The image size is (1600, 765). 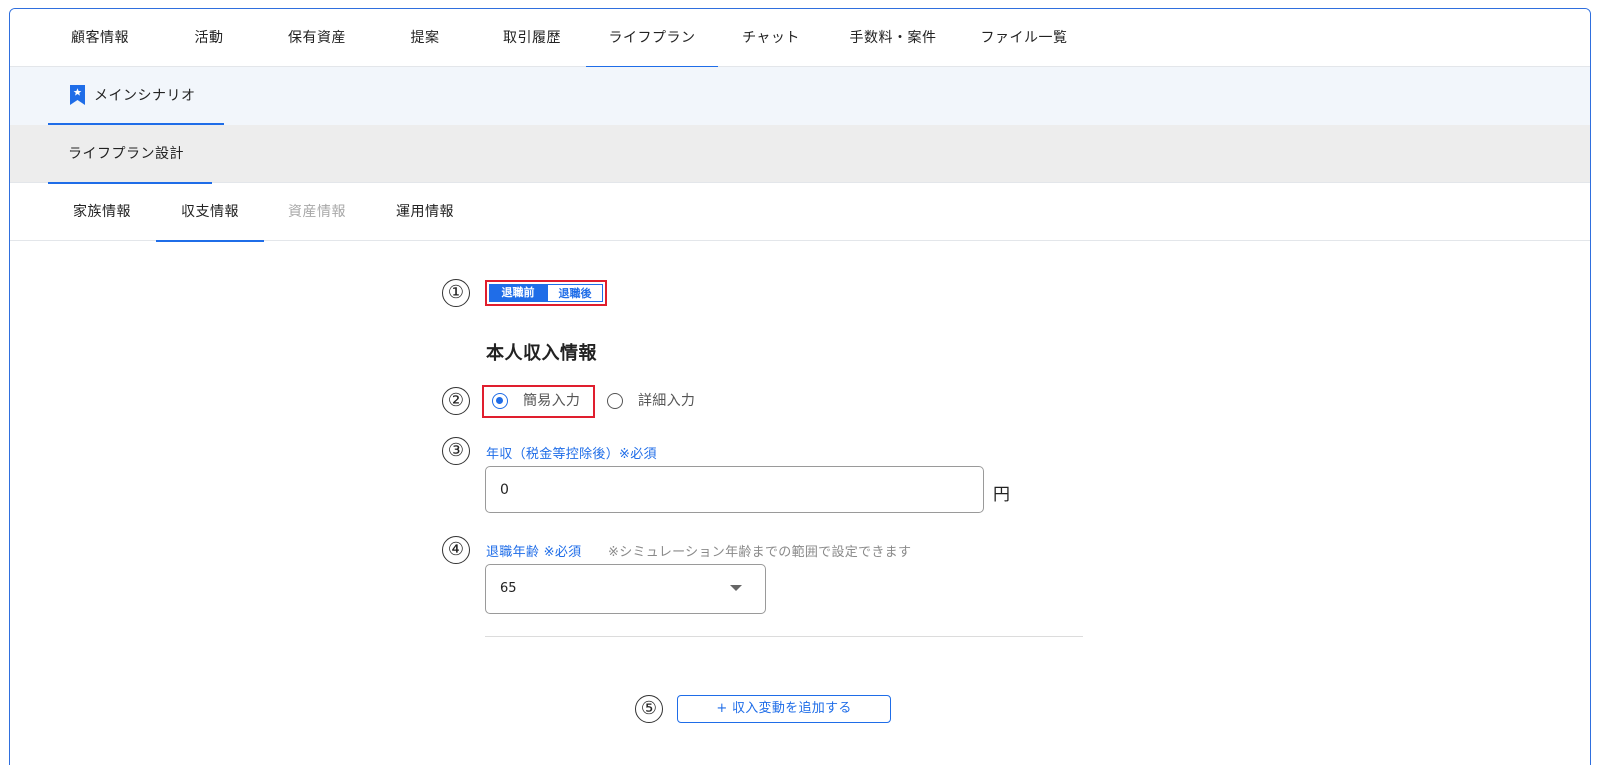 I want to click on tab-asset-info: 資産情報, so click(x=317, y=212).